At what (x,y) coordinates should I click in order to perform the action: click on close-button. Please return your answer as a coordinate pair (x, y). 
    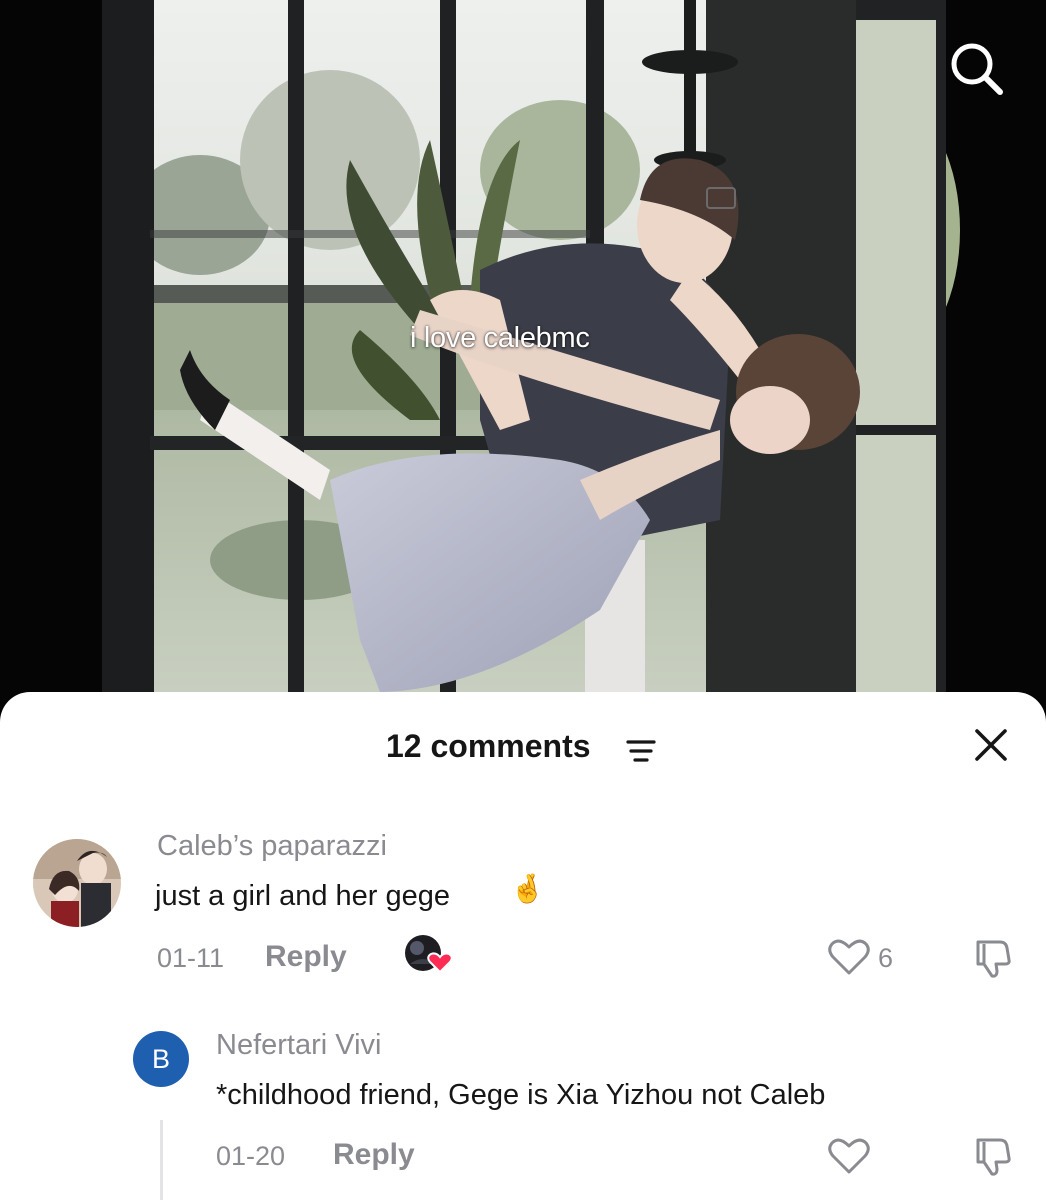
    Looking at the image, I should click on (991, 745).